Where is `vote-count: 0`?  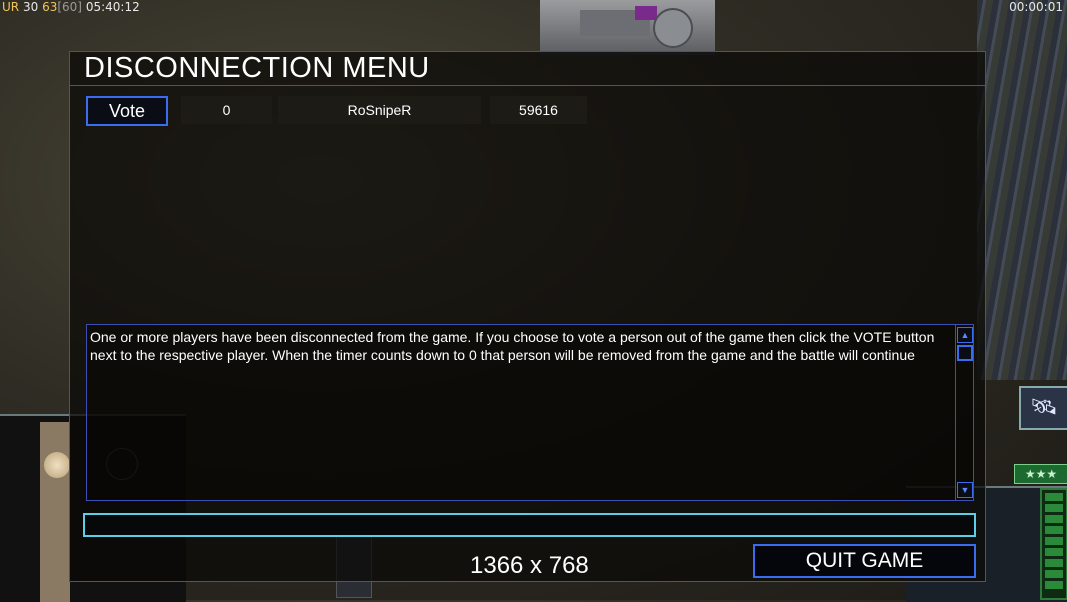 vote-count: 0 is located at coordinates (226, 110).